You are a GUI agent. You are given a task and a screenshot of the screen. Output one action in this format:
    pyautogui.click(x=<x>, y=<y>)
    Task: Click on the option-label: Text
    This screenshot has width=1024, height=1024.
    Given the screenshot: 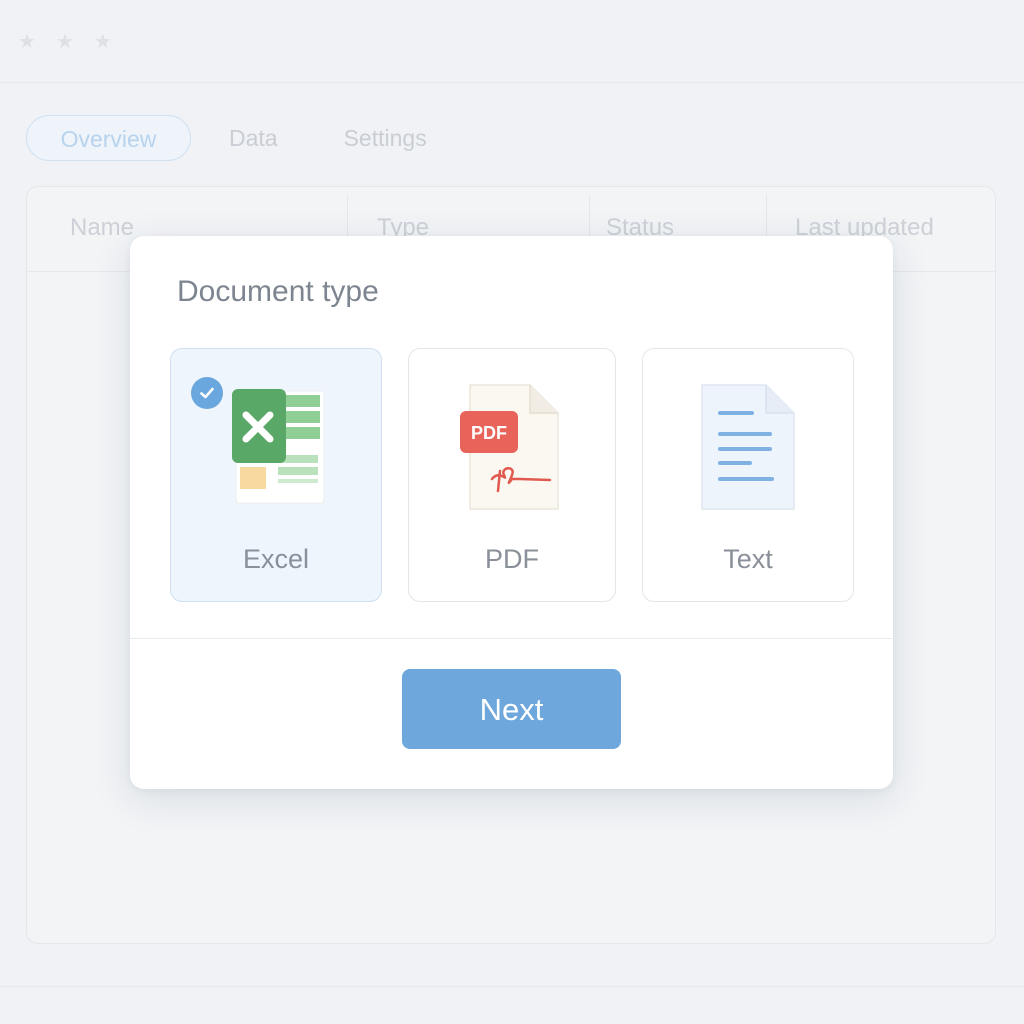 What is the action you would take?
    pyautogui.click(x=748, y=559)
    